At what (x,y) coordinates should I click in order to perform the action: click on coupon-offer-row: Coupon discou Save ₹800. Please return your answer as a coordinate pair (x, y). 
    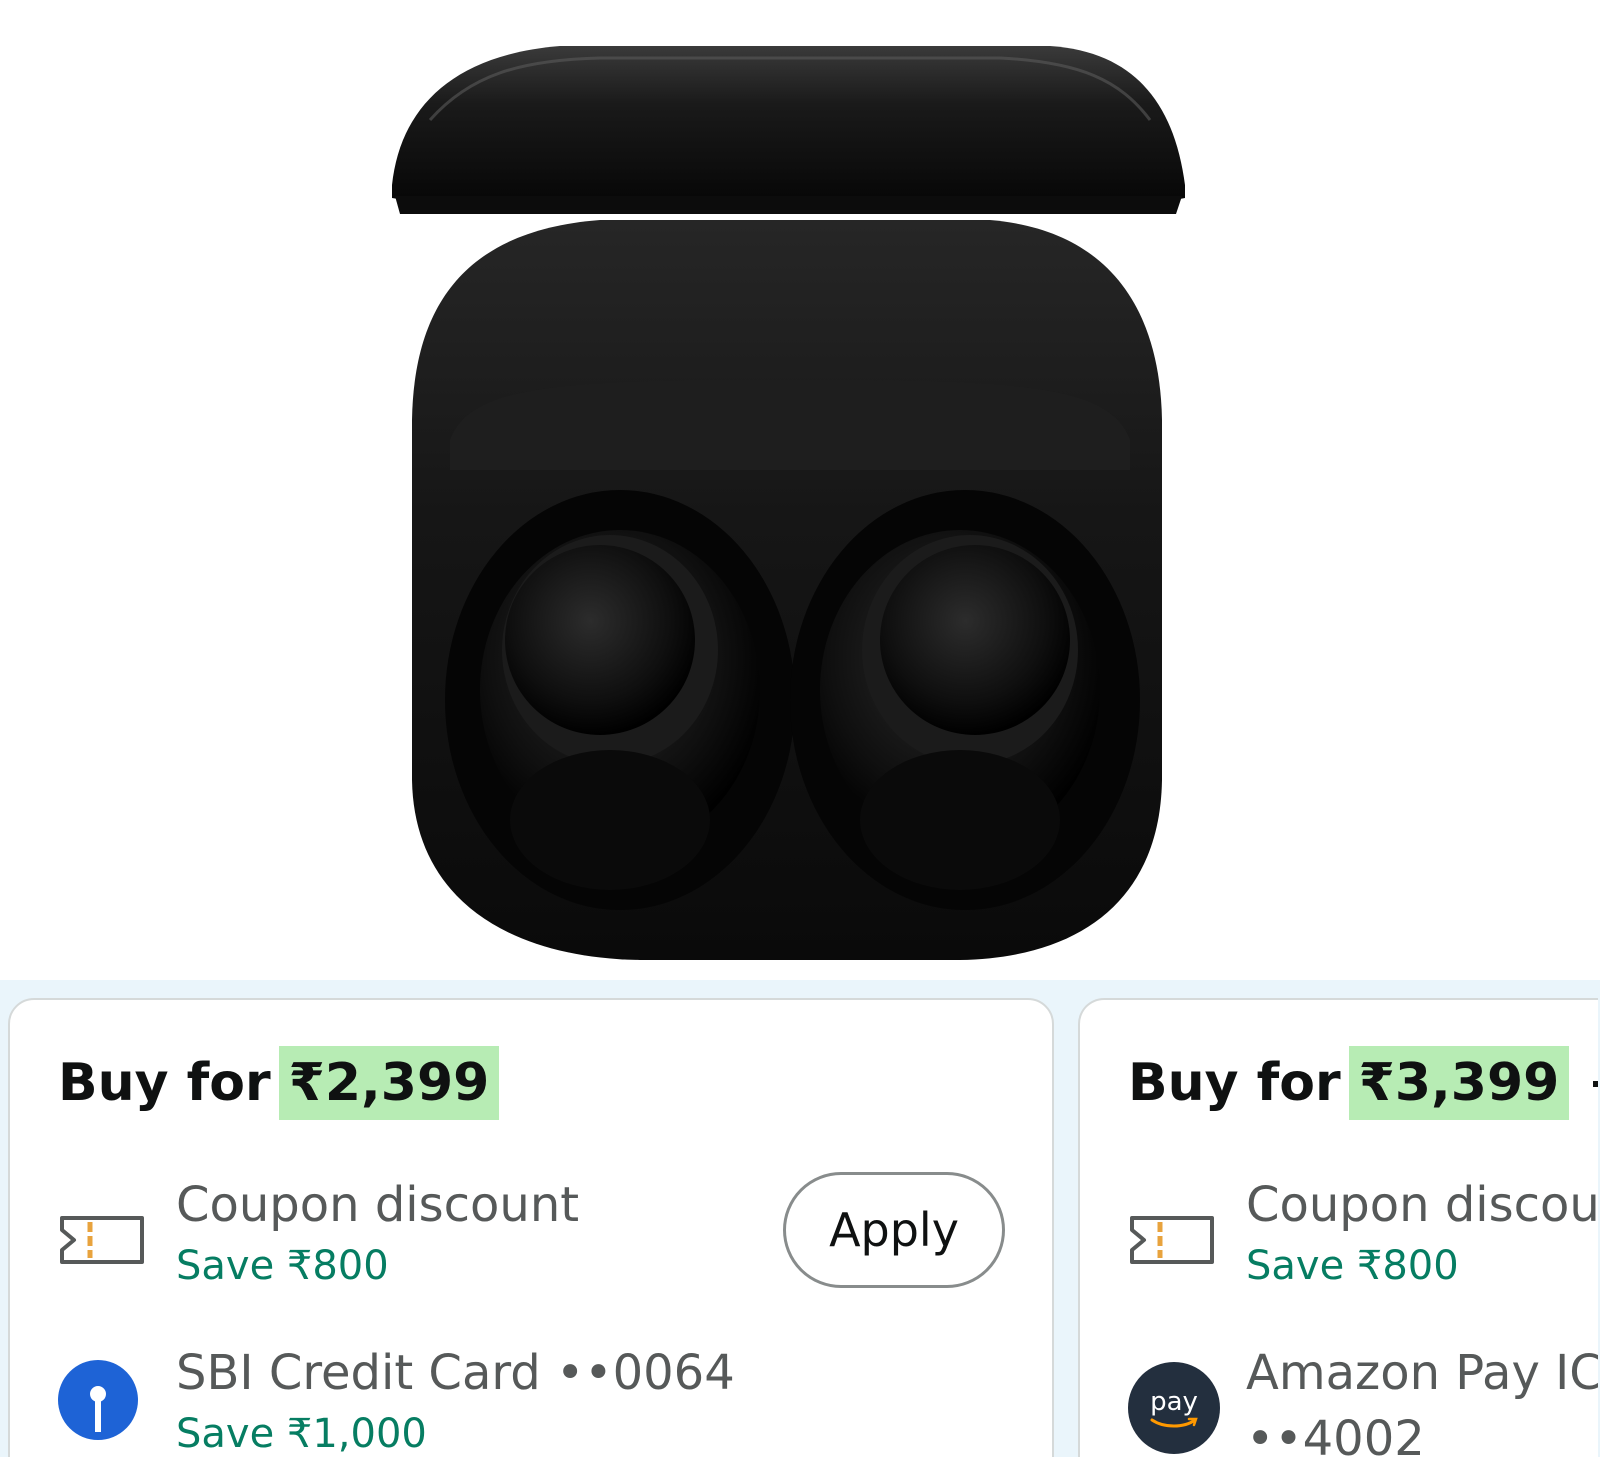
    Looking at the image, I should click on (1363, 1237).